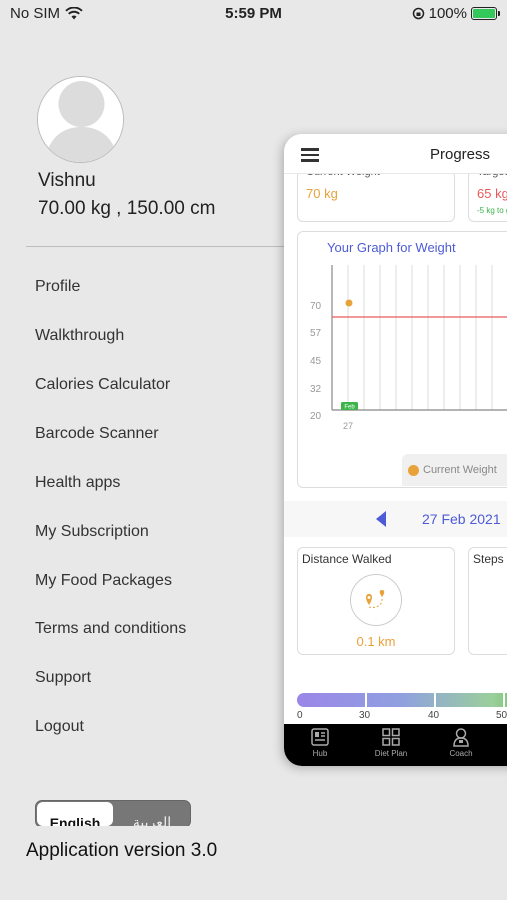 The width and height of the screenshot is (507, 900). What do you see at coordinates (253, 14) in the screenshot?
I see `status-bar: No SIM 5:59 PM 100%` at bounding box center [253, 14].